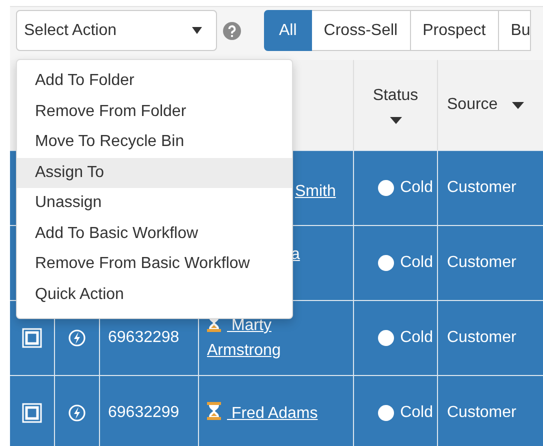 Image resolution: width=543 pixels, height=446 pixels. Describe the element at coordinates (262, 413) in the screenshot. I see `contact-link: Fred Adams` at that location.